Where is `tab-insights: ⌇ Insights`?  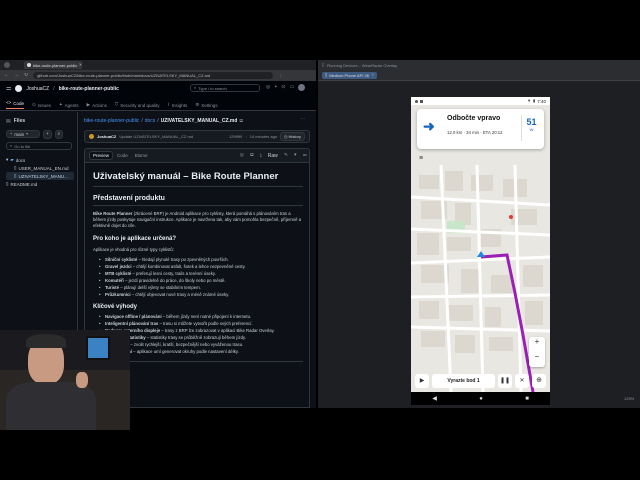
tab-insights: ⌇ Insights is located at coordinates (178, 104).